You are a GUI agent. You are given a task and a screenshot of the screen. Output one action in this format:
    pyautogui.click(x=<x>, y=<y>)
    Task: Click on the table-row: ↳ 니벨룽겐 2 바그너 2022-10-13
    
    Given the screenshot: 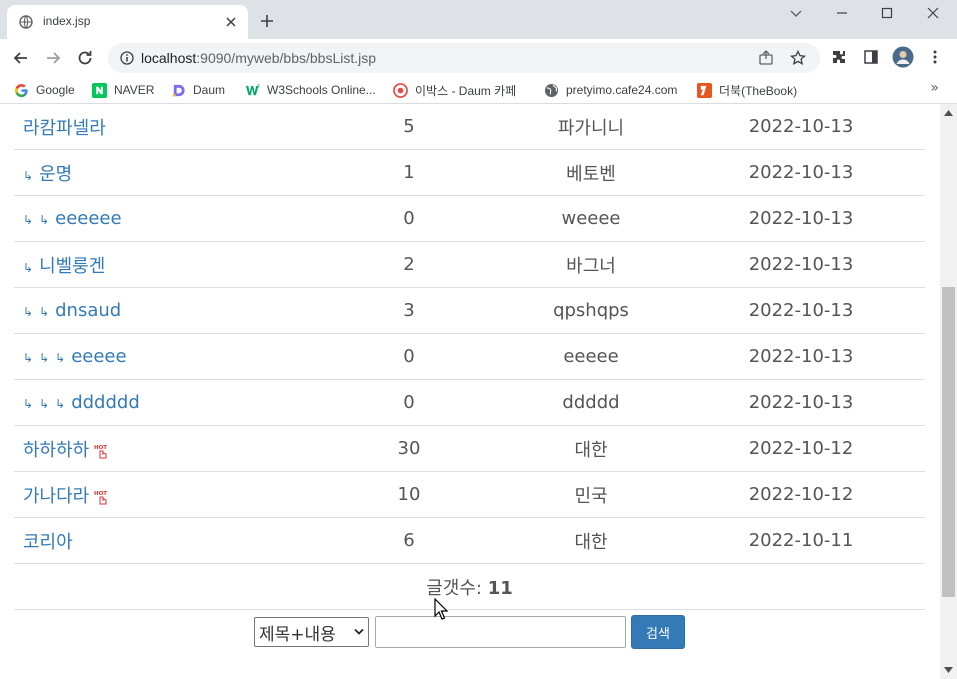 What is the action you would take?
    pyautogui.click(x=469, y=264)
    